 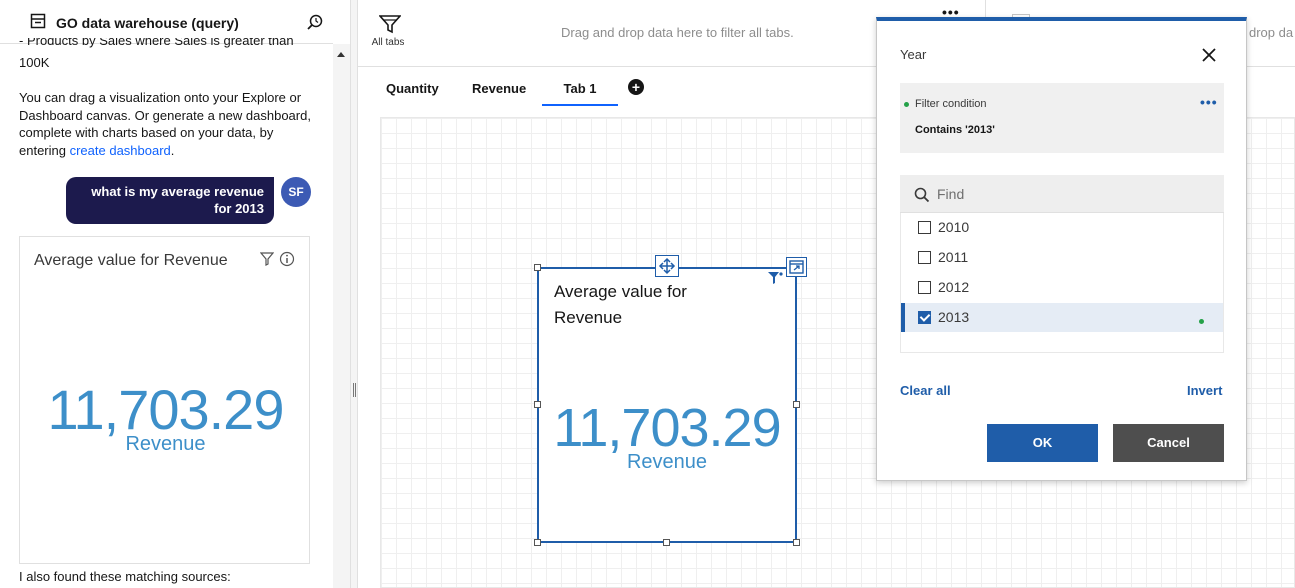 What do you see at coordinates (354, 390) in the screenshot?
I see `grip-icon` at bounding box center [354, 390].